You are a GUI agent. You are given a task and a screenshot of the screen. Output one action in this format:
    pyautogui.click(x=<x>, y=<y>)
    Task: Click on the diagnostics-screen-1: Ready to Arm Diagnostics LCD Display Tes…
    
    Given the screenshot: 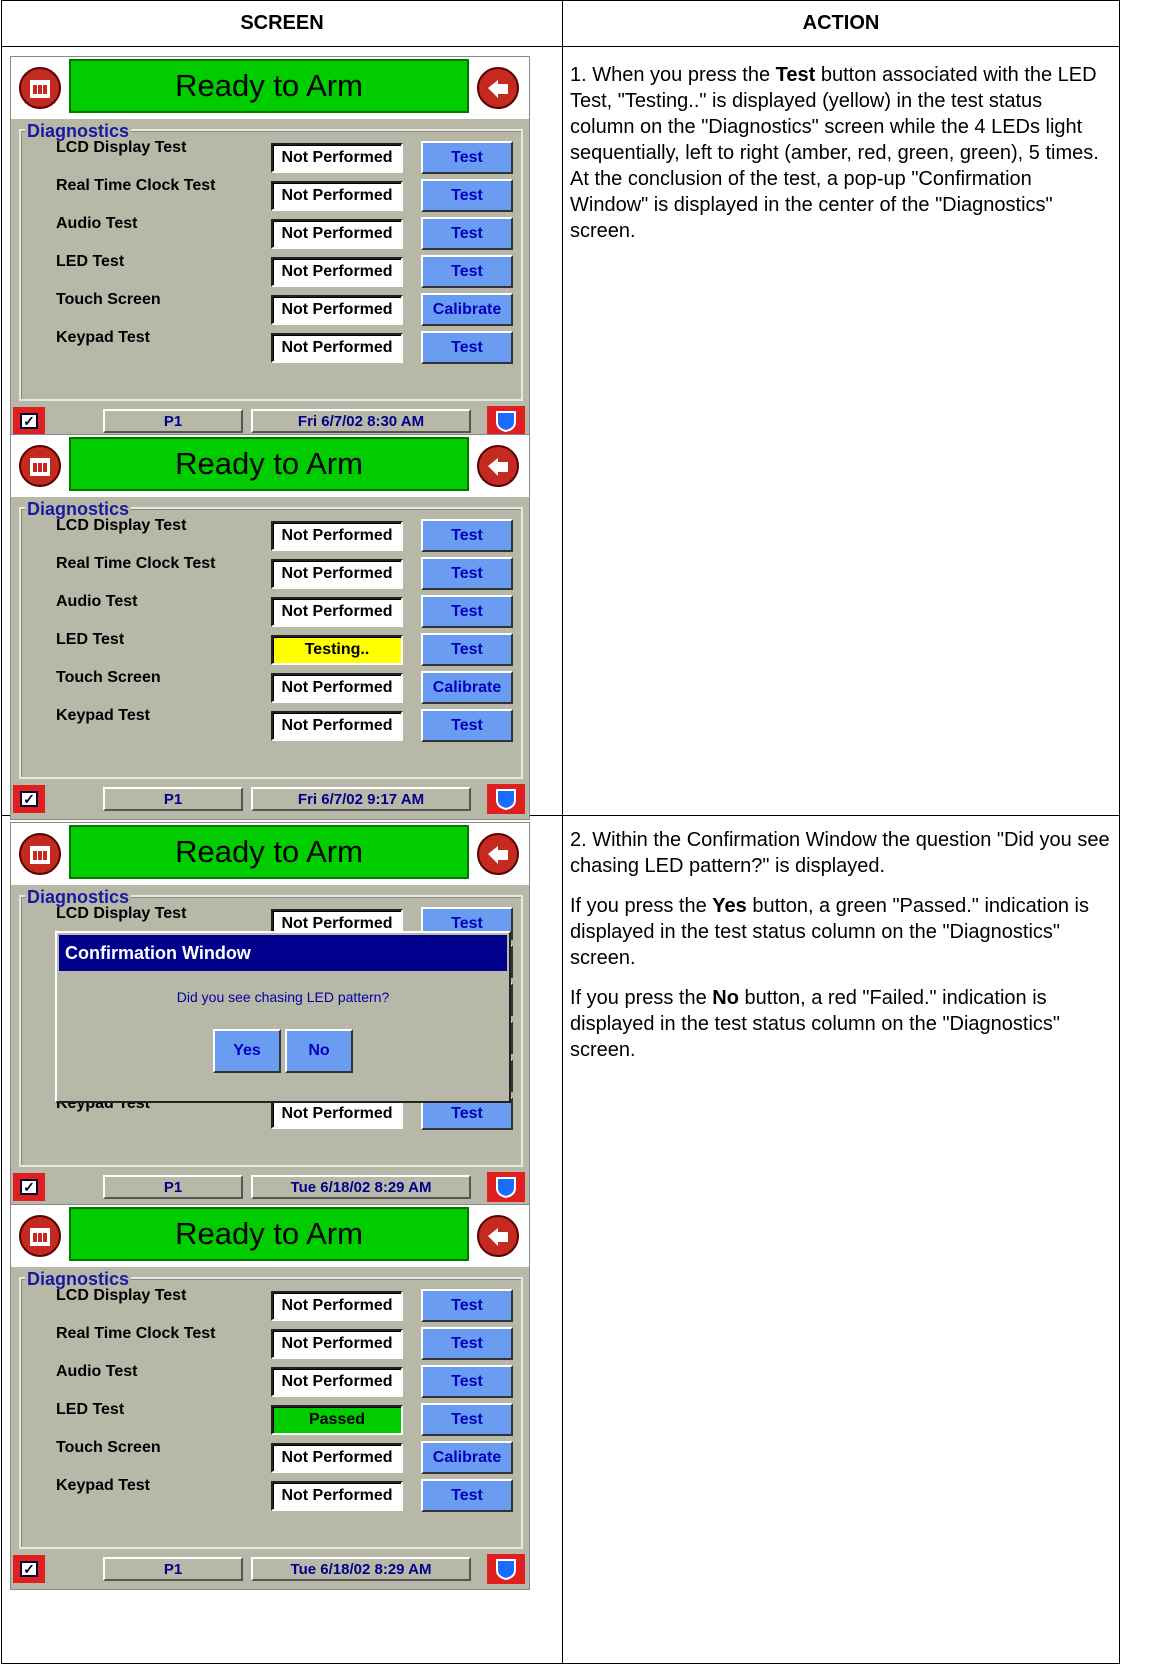 What is the action you would take?
    pyautogui.click(x=270, y=249)
    